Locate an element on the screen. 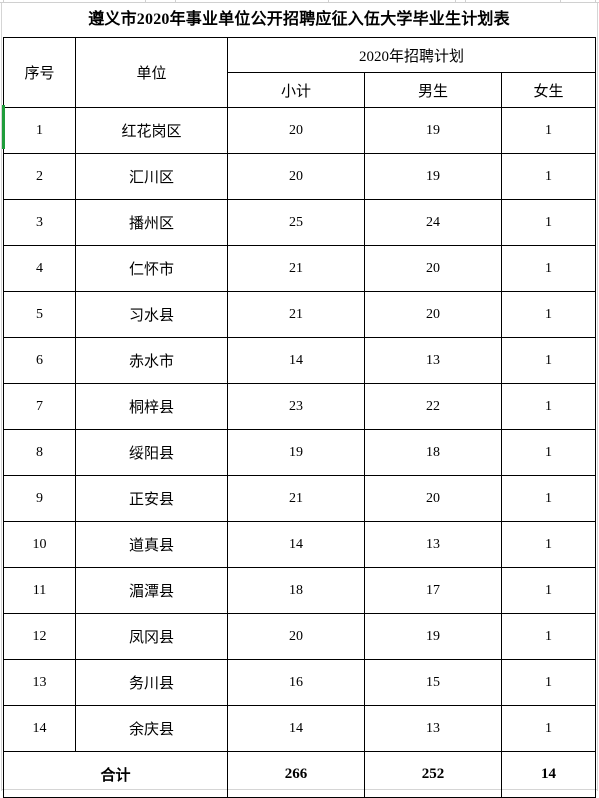  table-row: 1 红花岗区 20 19 1 is located at coordinates (300, 130).